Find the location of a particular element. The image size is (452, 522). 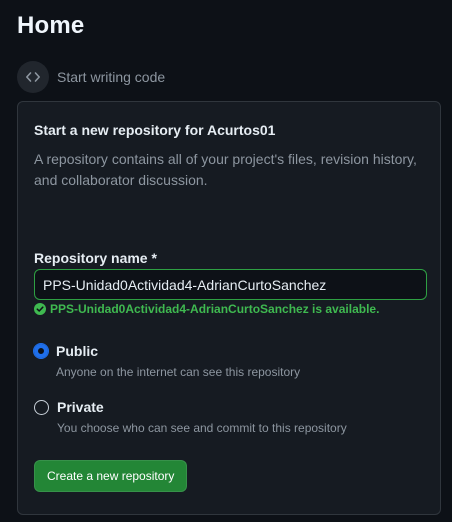

repository-name-label: Repository name * is located at coordinates (95, 258).